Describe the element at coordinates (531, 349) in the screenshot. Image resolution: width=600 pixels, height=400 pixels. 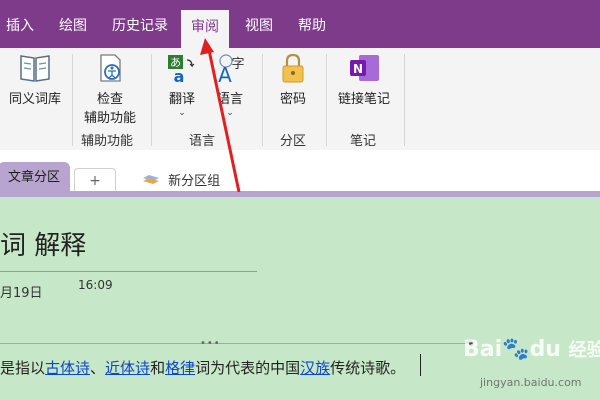
I see `watermark-logo: Bai🐾du 经验` at that location.